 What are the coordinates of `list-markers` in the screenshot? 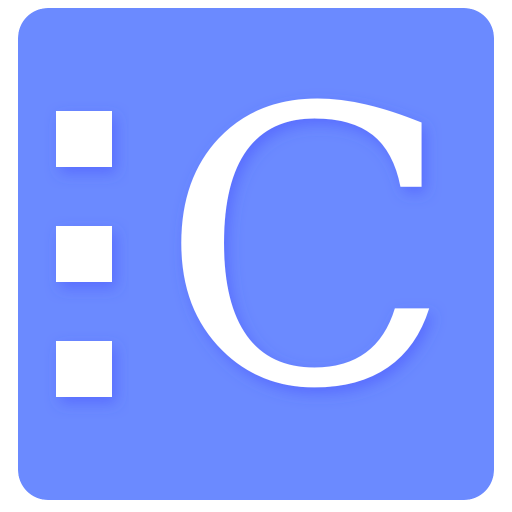 It's located at (84, 254).